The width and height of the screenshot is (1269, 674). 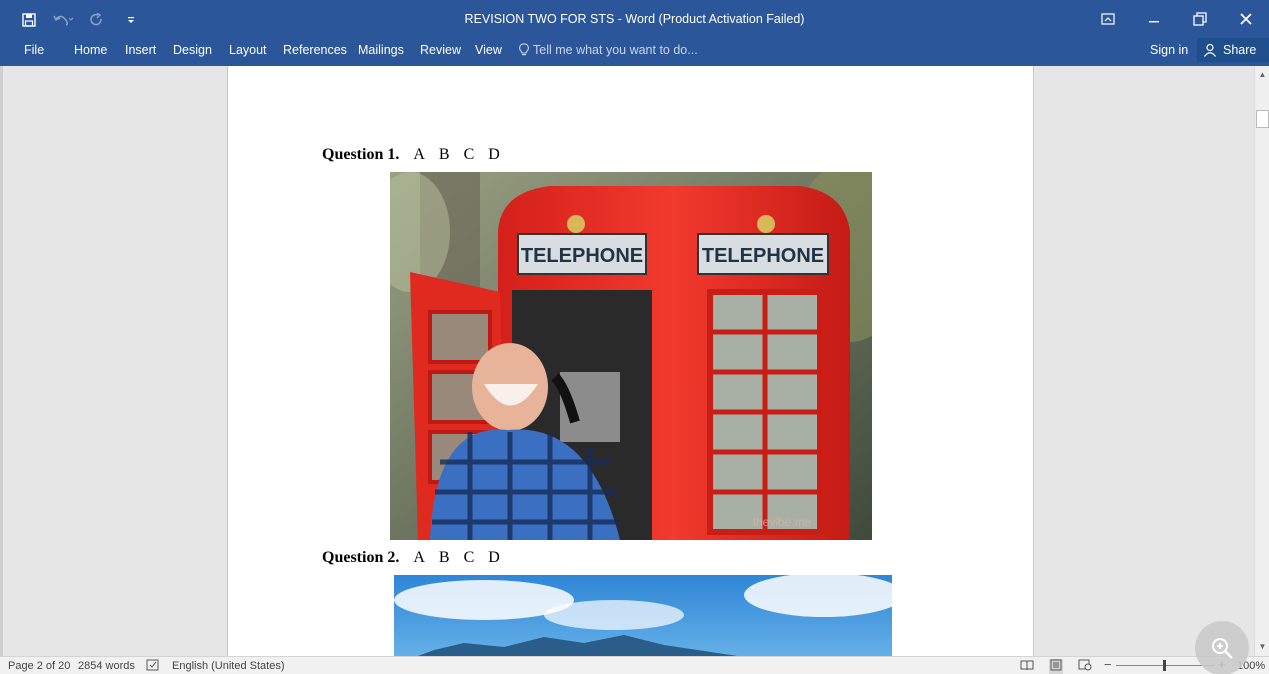 I want to click on proofing-icon, so click(x=153, y=666).